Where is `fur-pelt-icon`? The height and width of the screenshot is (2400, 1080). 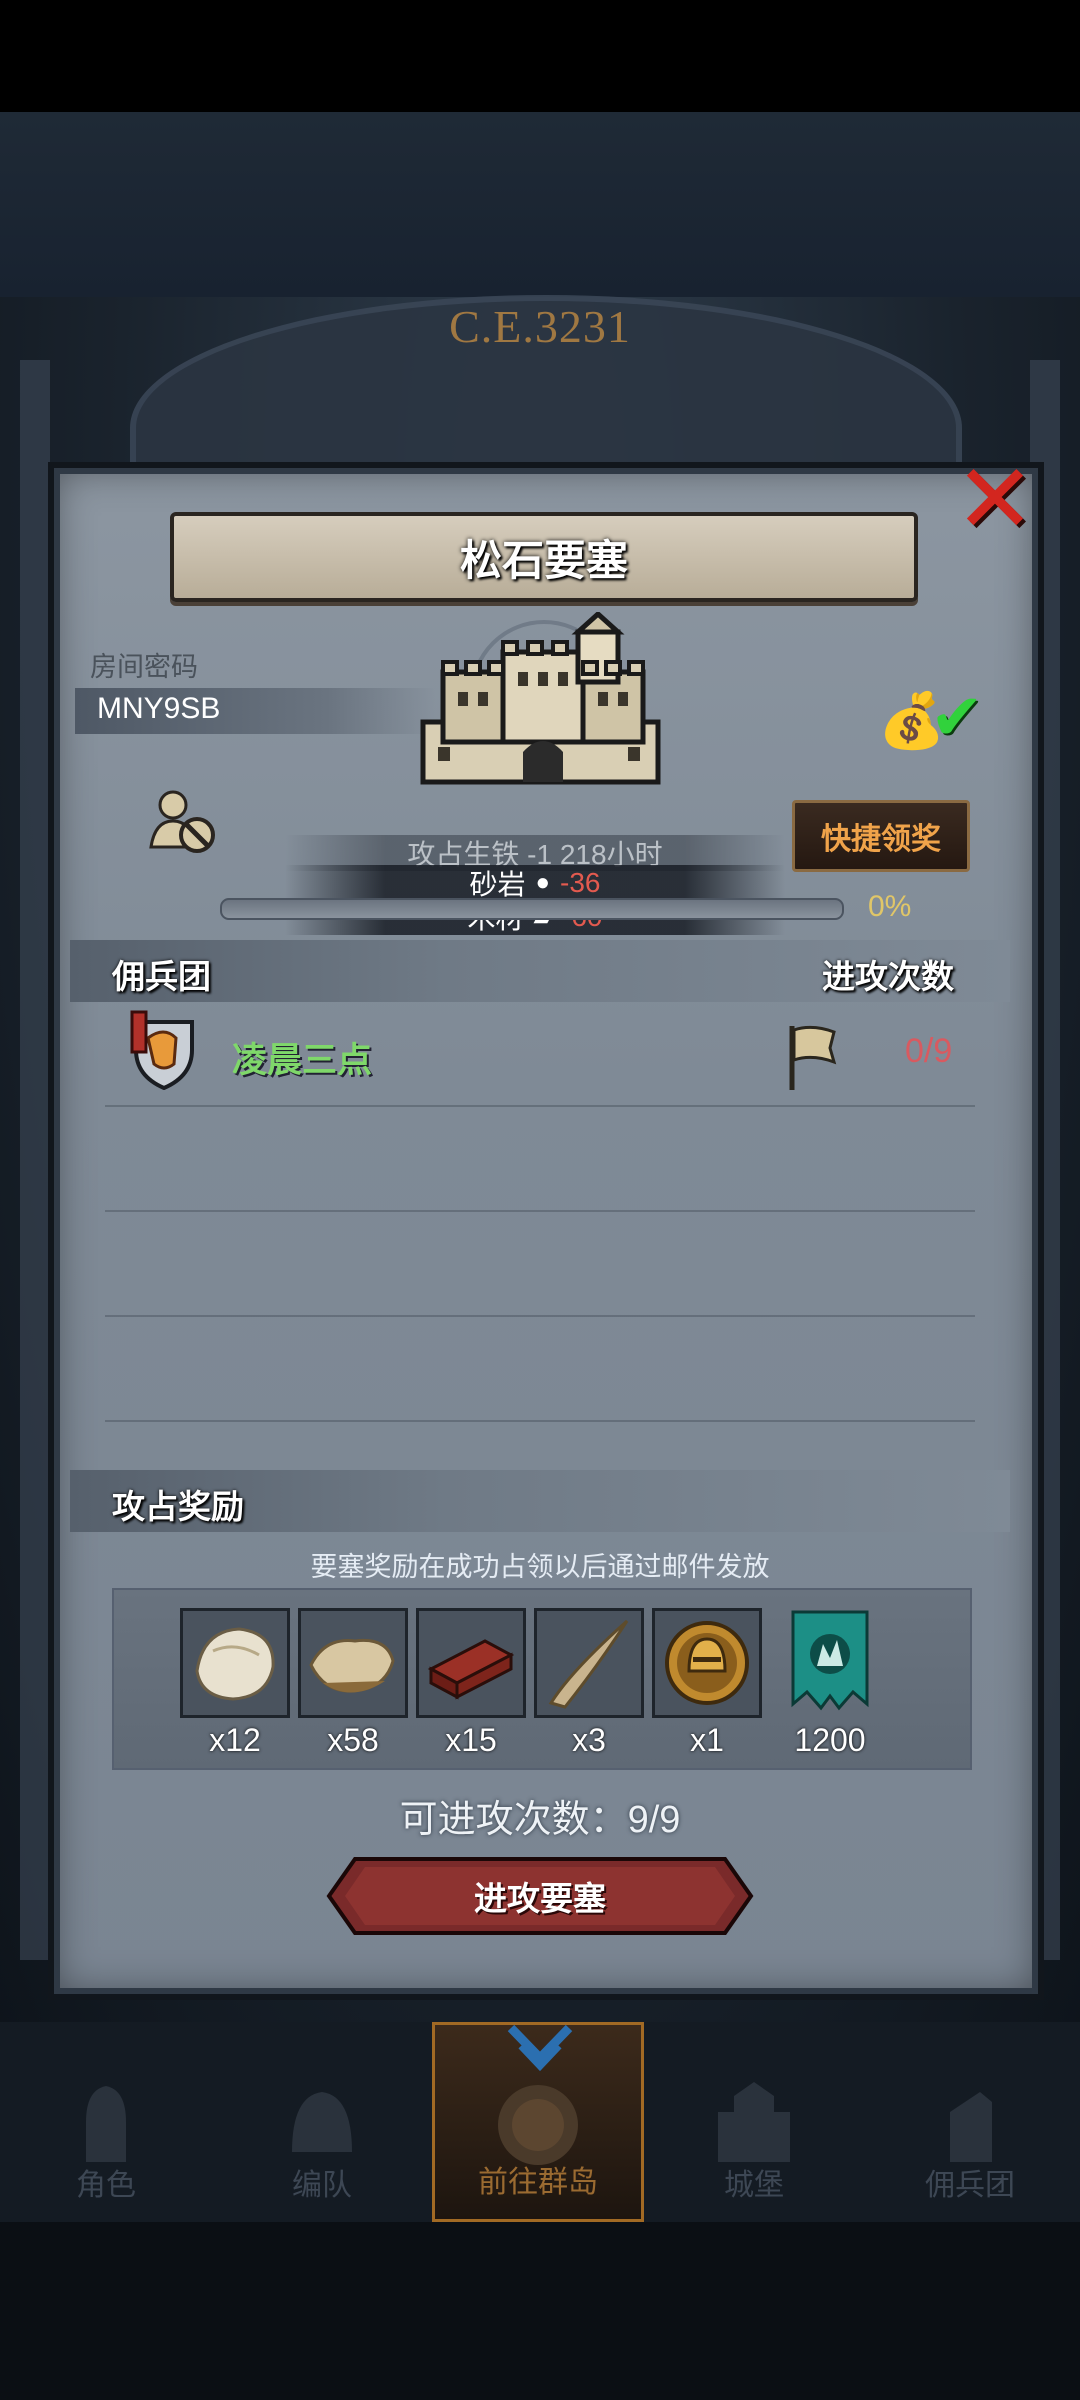
fur-pelt-icon is located at coordinates (235, 1663).